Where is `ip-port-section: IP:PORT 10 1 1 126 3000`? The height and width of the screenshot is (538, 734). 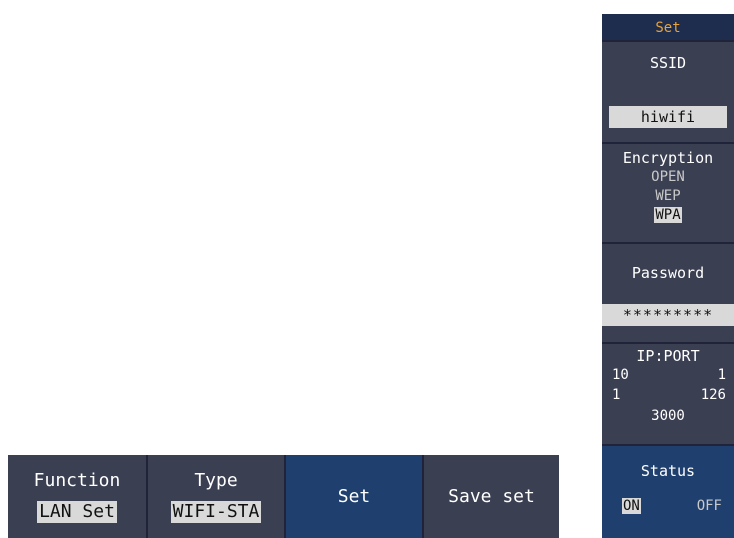 ip-port-section: IP:PORT 10 1 1 126 3000 is located at coordinates (668, 393).